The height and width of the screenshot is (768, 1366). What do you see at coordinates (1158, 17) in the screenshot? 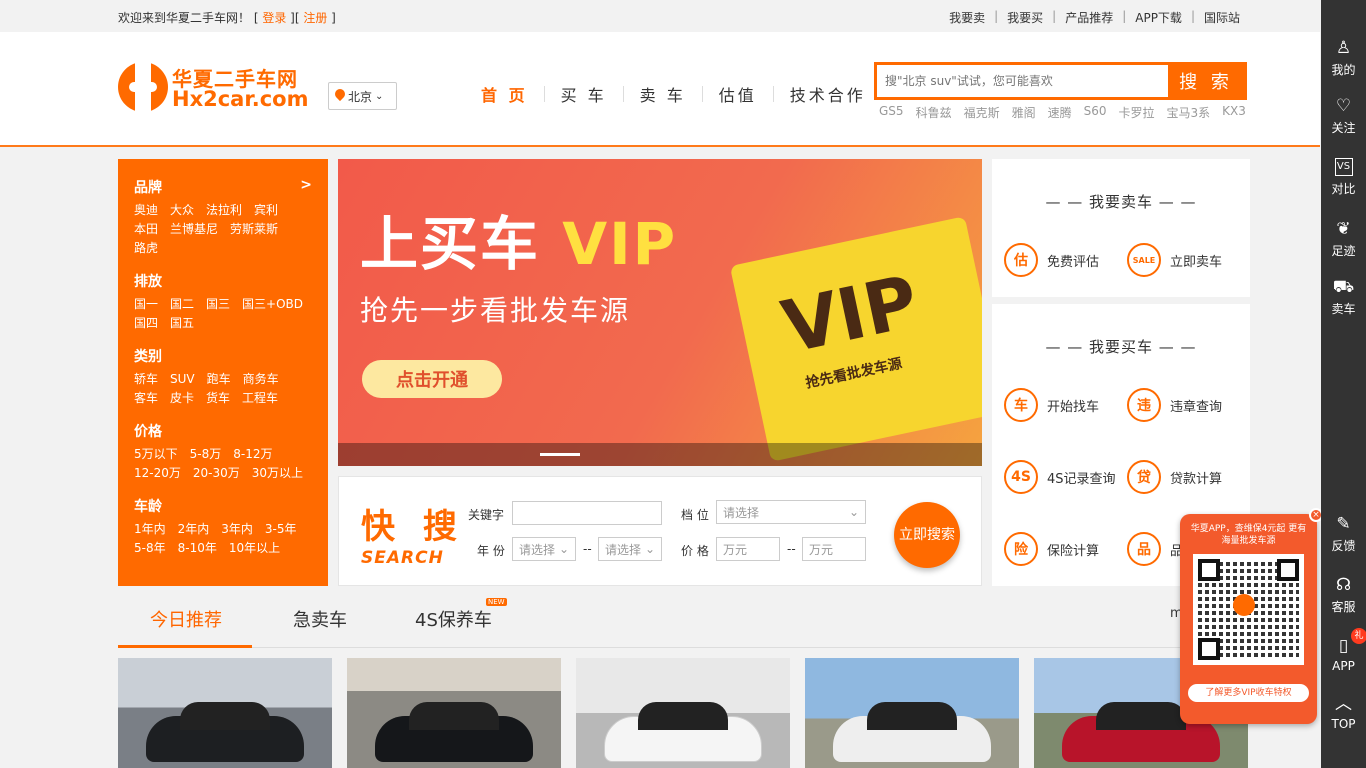
I see `top-link-app: APP下载` at bounding box center [1158, 17].